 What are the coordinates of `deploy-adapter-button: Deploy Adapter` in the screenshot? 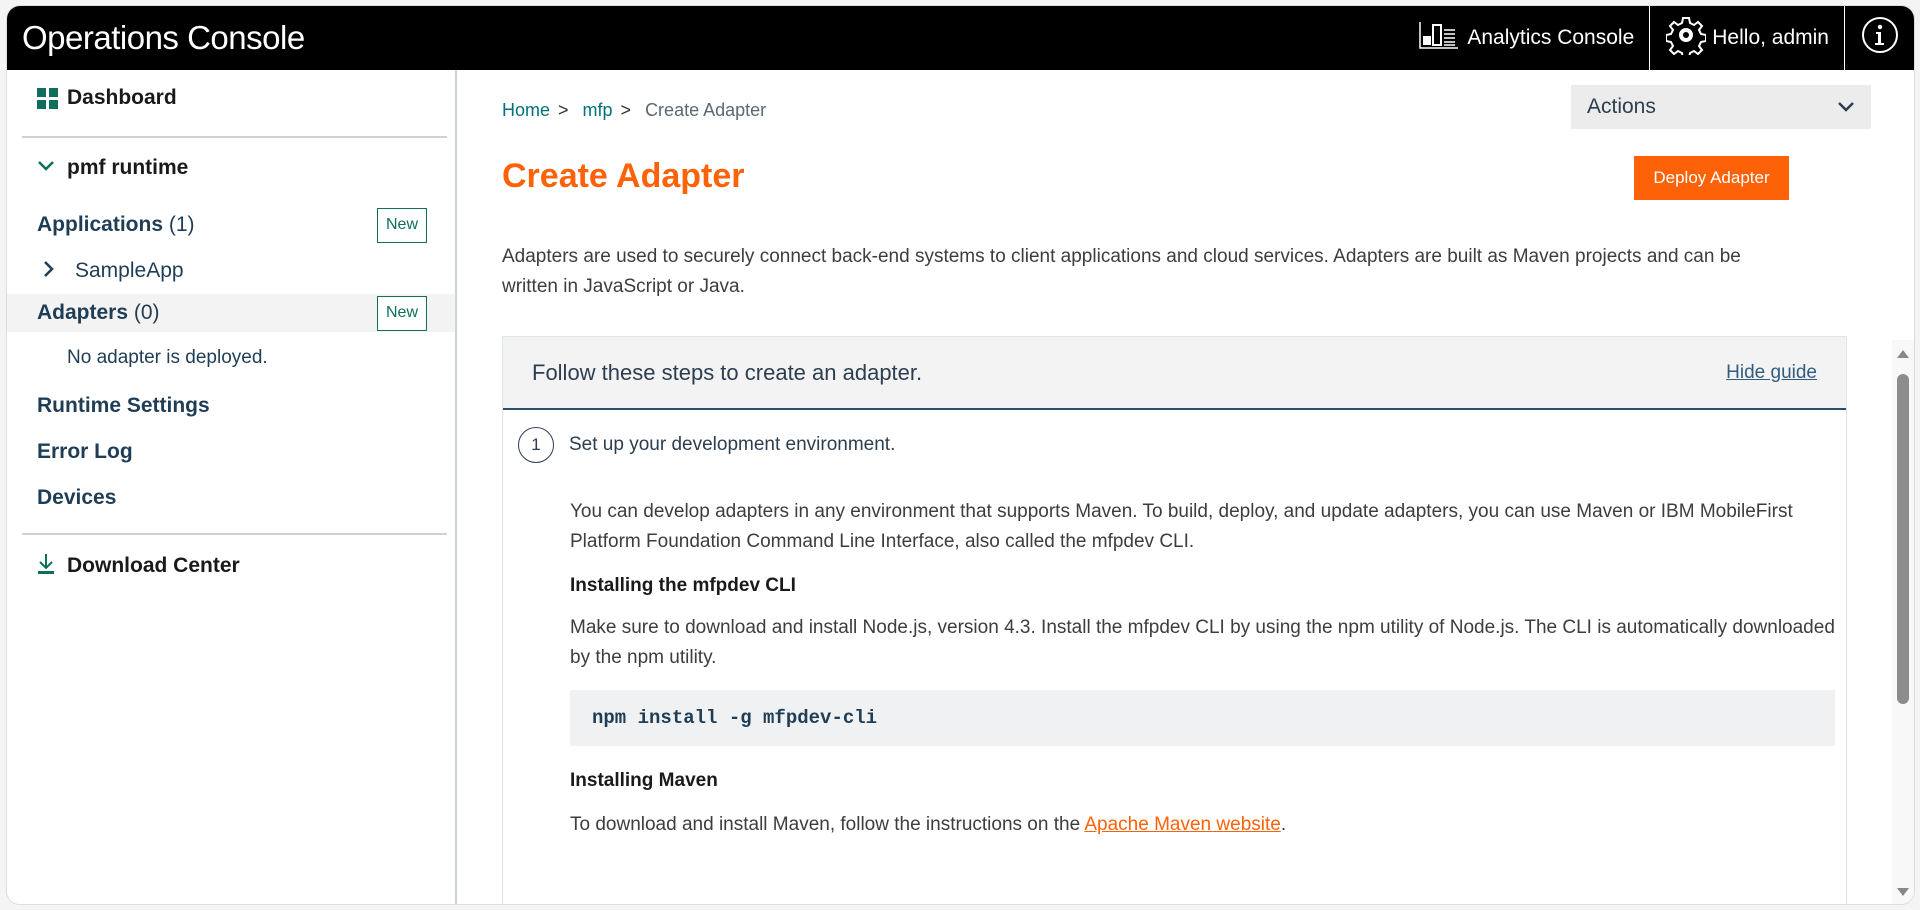 It's located at (1711, 178).